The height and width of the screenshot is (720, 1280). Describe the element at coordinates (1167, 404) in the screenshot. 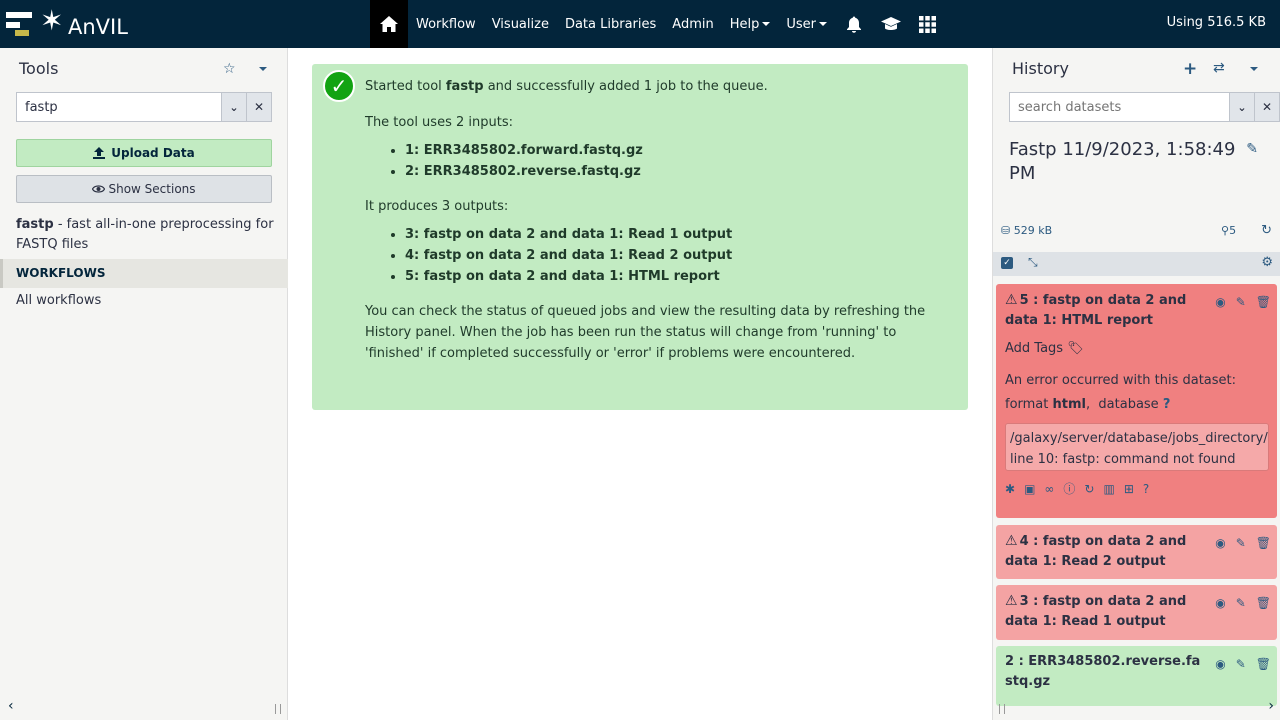

I see `database-value: ?` at that location.